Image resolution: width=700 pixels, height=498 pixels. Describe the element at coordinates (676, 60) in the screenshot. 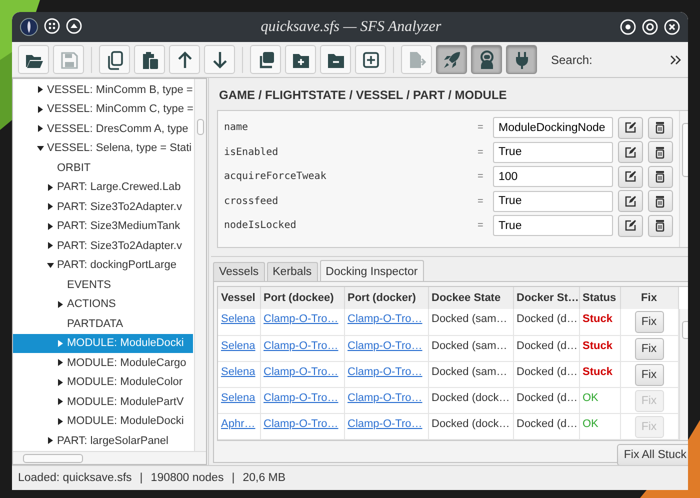

I see `double-chevron-icon` at that location.